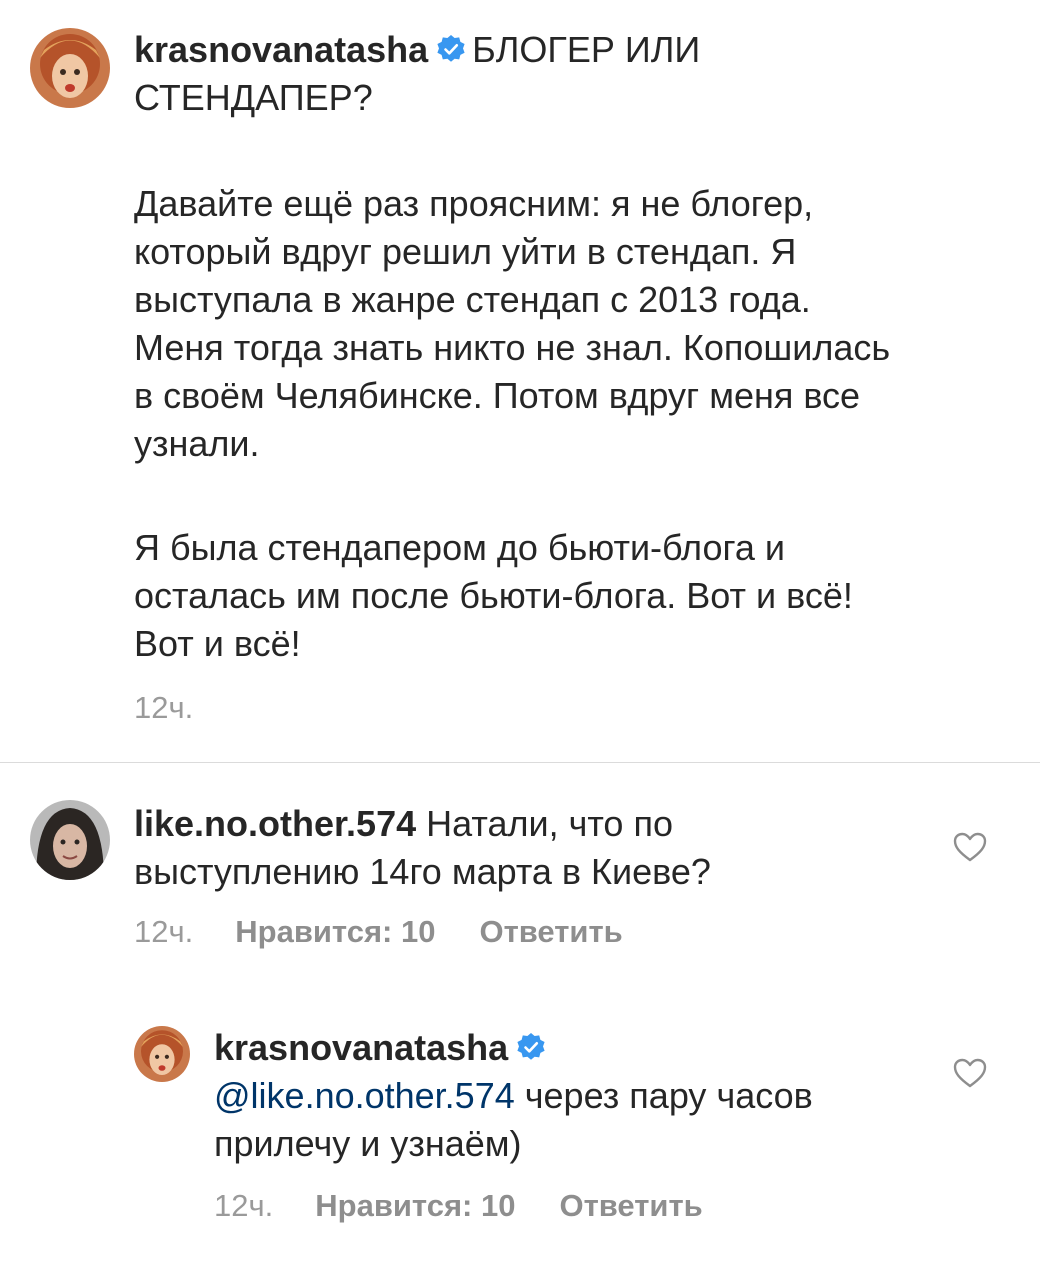  Describe the element at coordinates (70, 840) in the screenshot. I see `comment-author-avatar` at that location.